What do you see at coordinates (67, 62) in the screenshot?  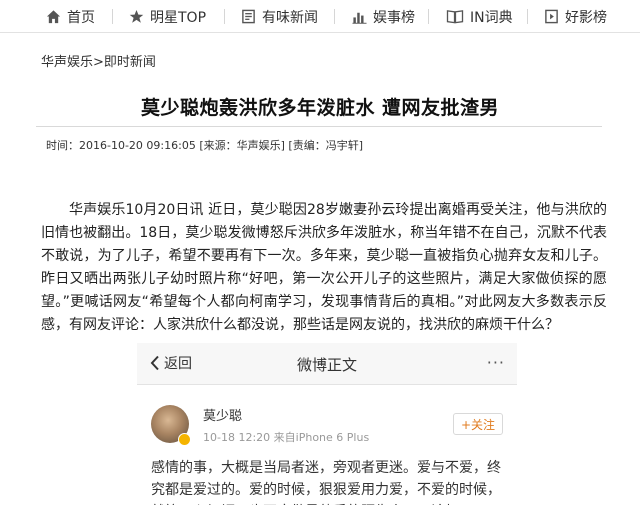 I see `breadcrumb-section: 华声娱乐` at bounding box center [67, 62].